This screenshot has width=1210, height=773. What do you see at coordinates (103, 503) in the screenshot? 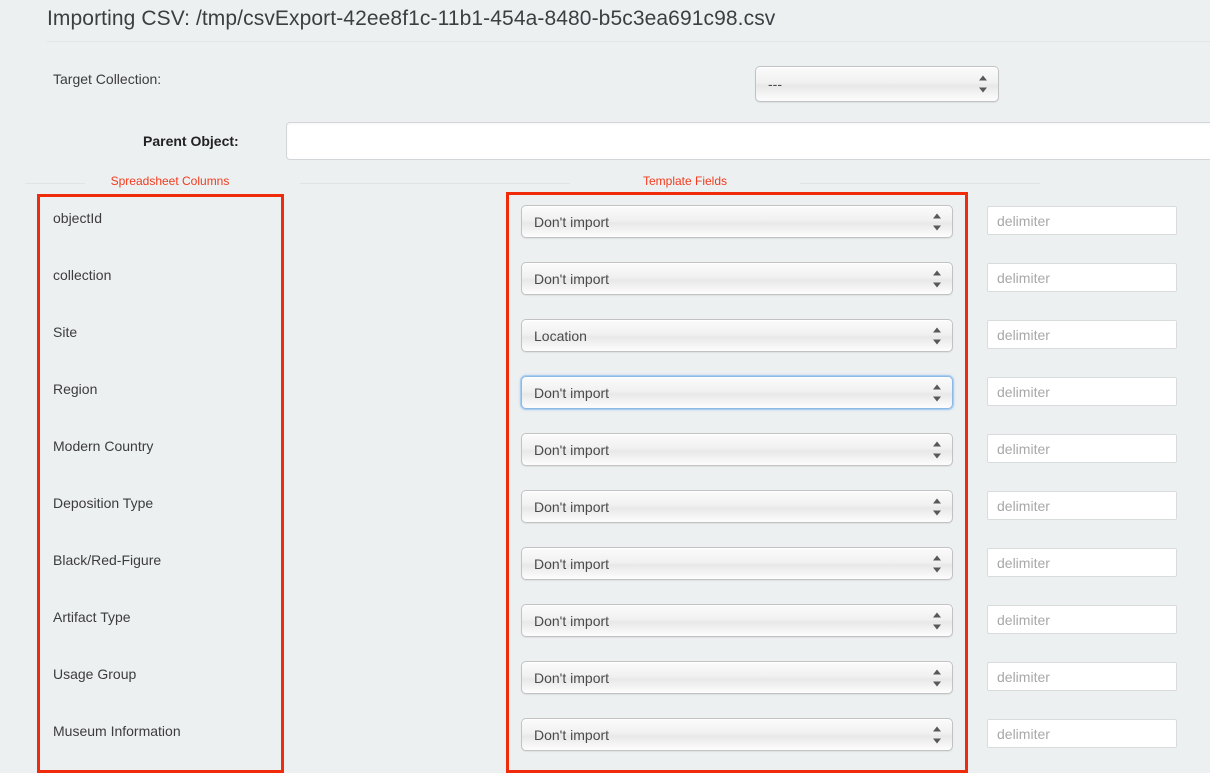
I see `spreadsheet-column-name: Deposition Type` at bounding box center [103, 503].